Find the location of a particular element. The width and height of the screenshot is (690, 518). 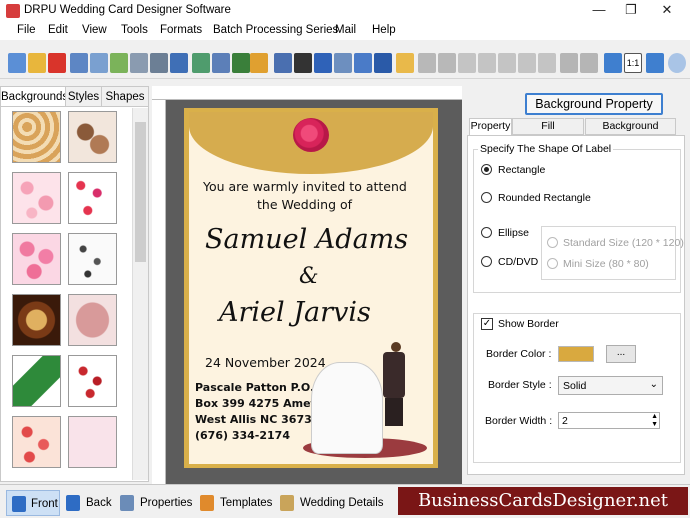

address-line-1: Pascale Patton P.O. is located at coordinates (254, 387).